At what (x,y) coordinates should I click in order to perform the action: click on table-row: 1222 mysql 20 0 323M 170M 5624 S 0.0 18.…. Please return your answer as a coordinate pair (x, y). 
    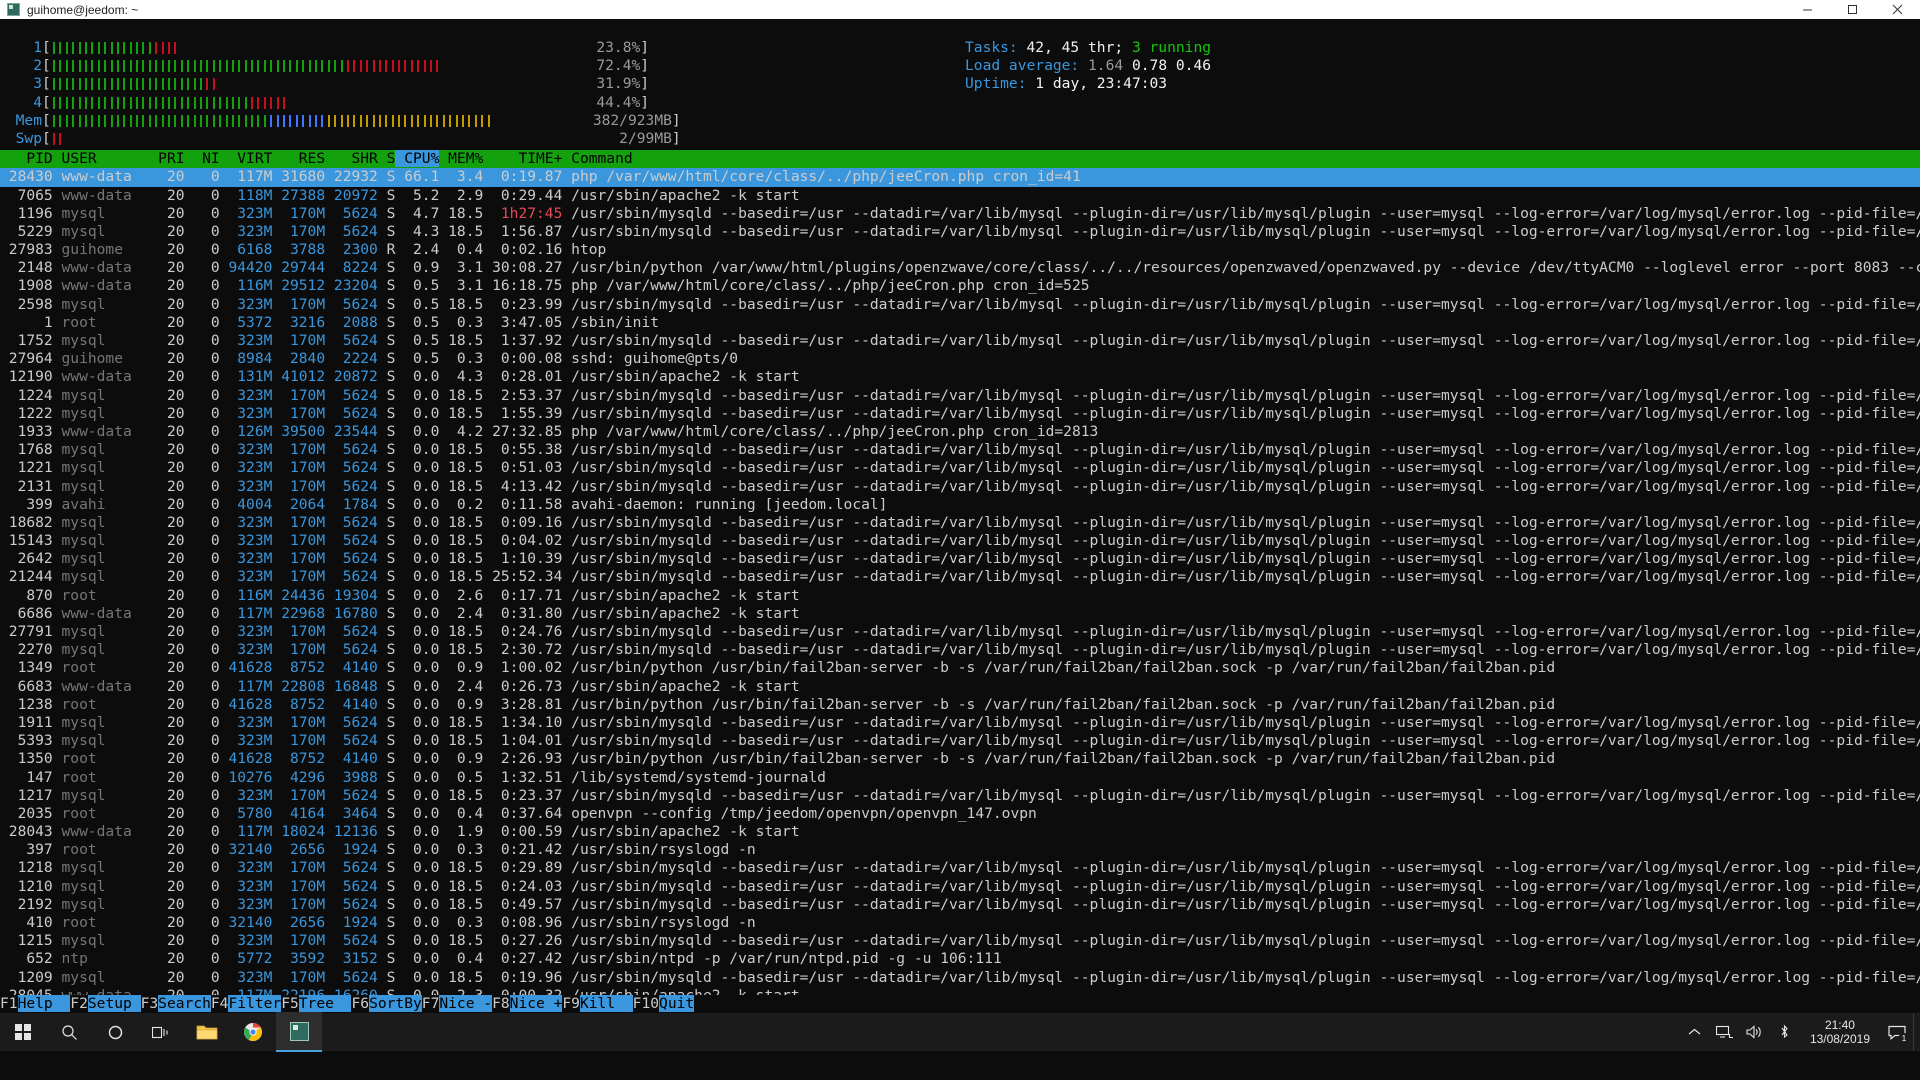
    Looking at the image, I should click on (960, 414).